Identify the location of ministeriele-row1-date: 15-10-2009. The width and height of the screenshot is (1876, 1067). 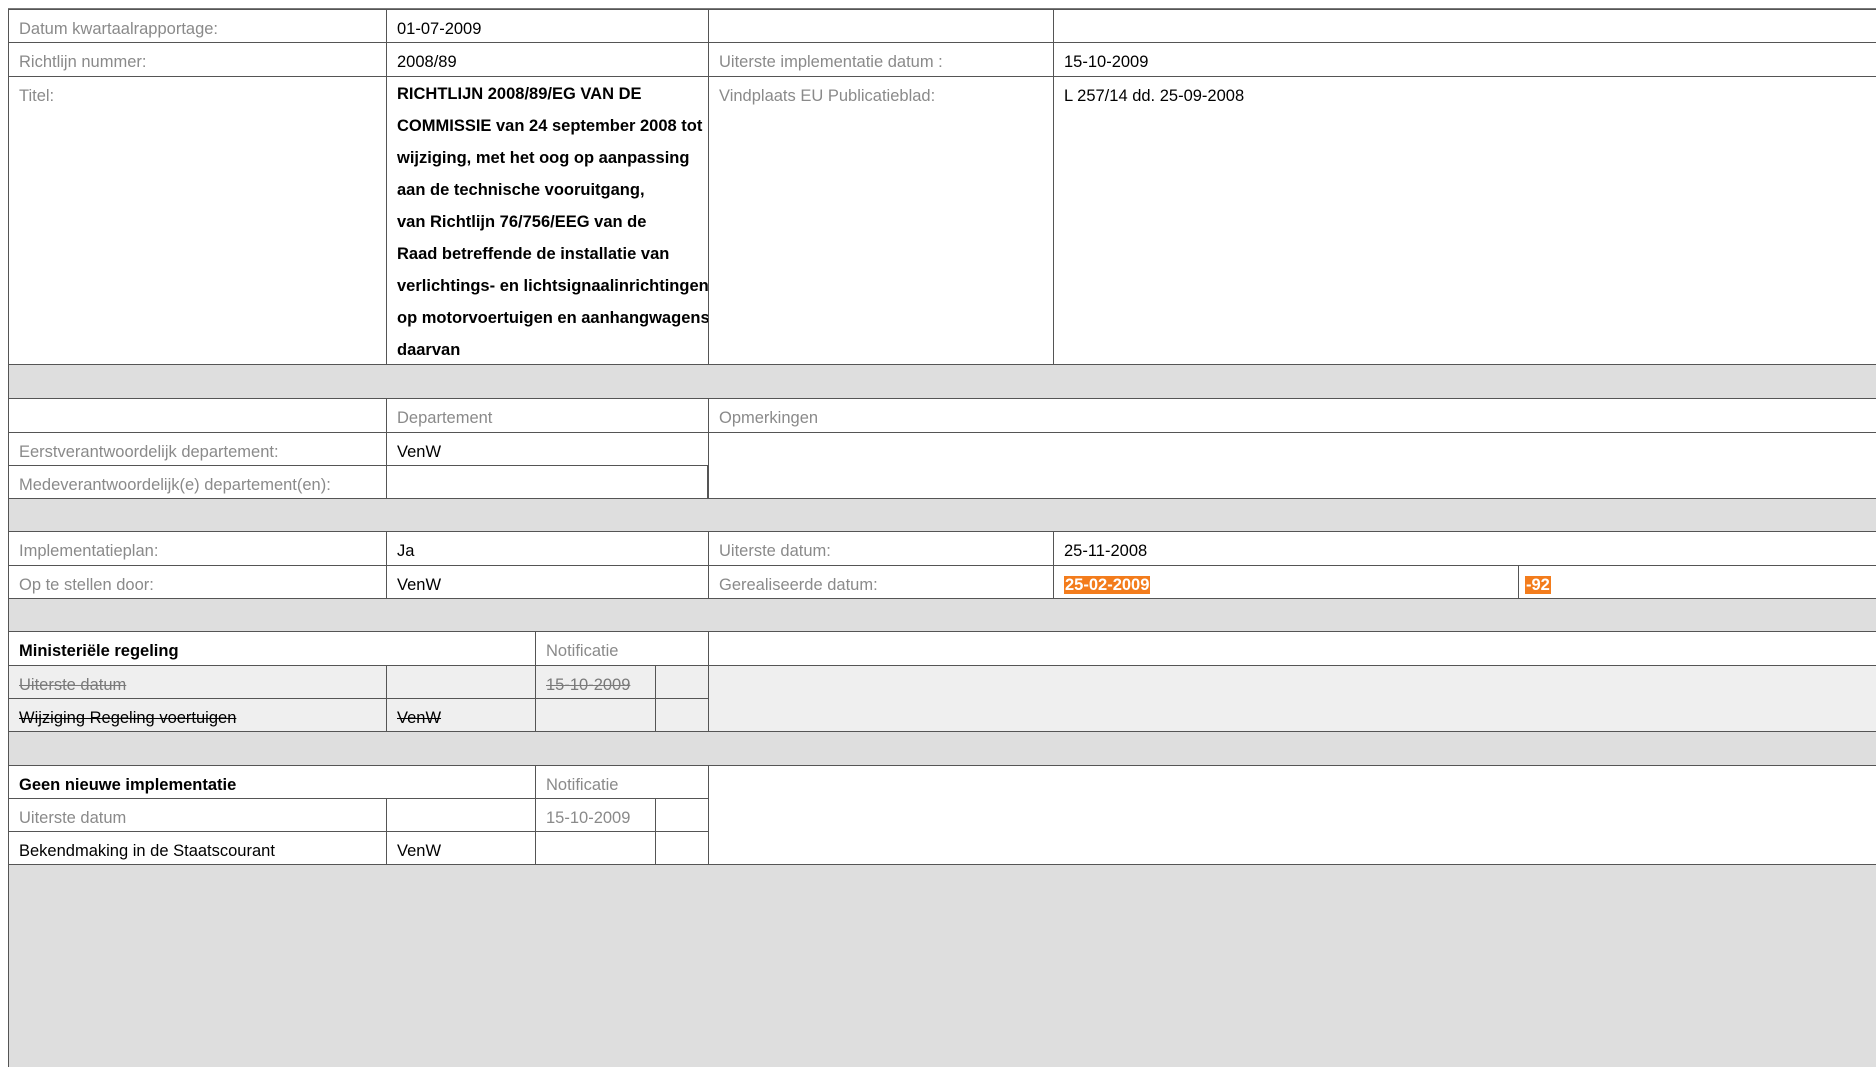
(588, 685).